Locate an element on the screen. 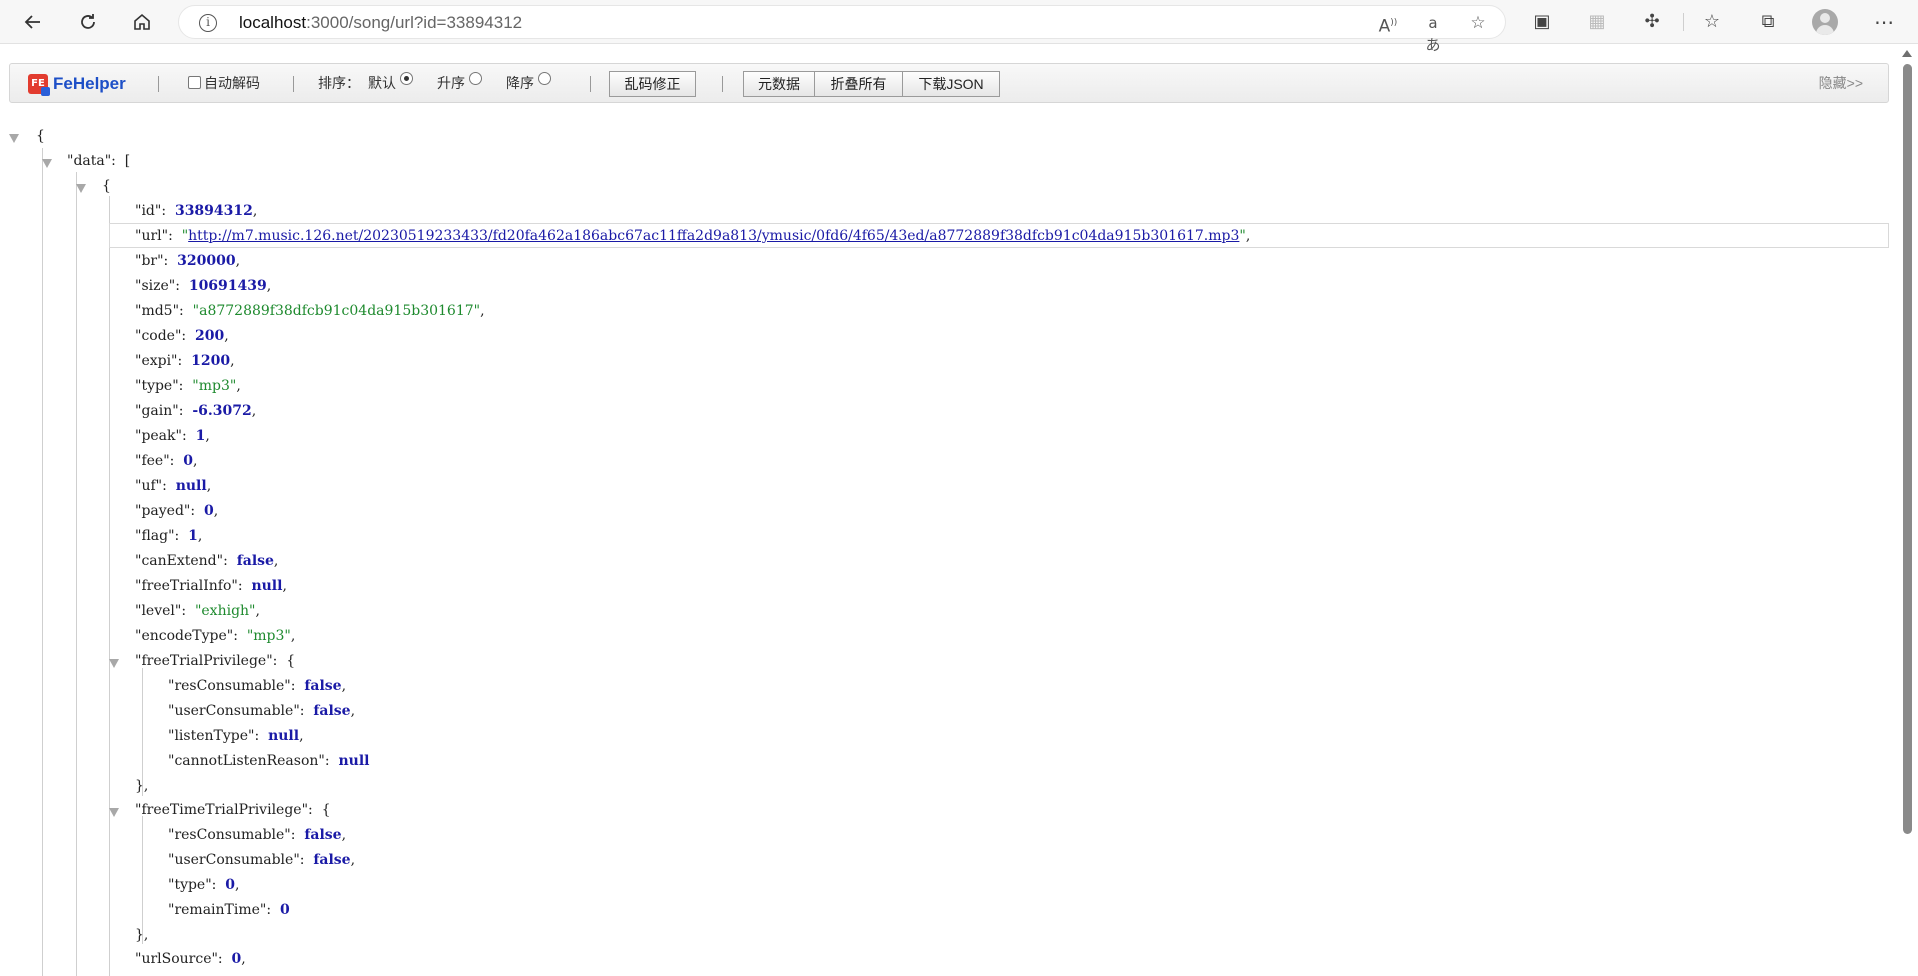 The width and height of the screenshot is (1918, 976). fehelper-logo-text: FeHelper is located at coordinates (89, 83).